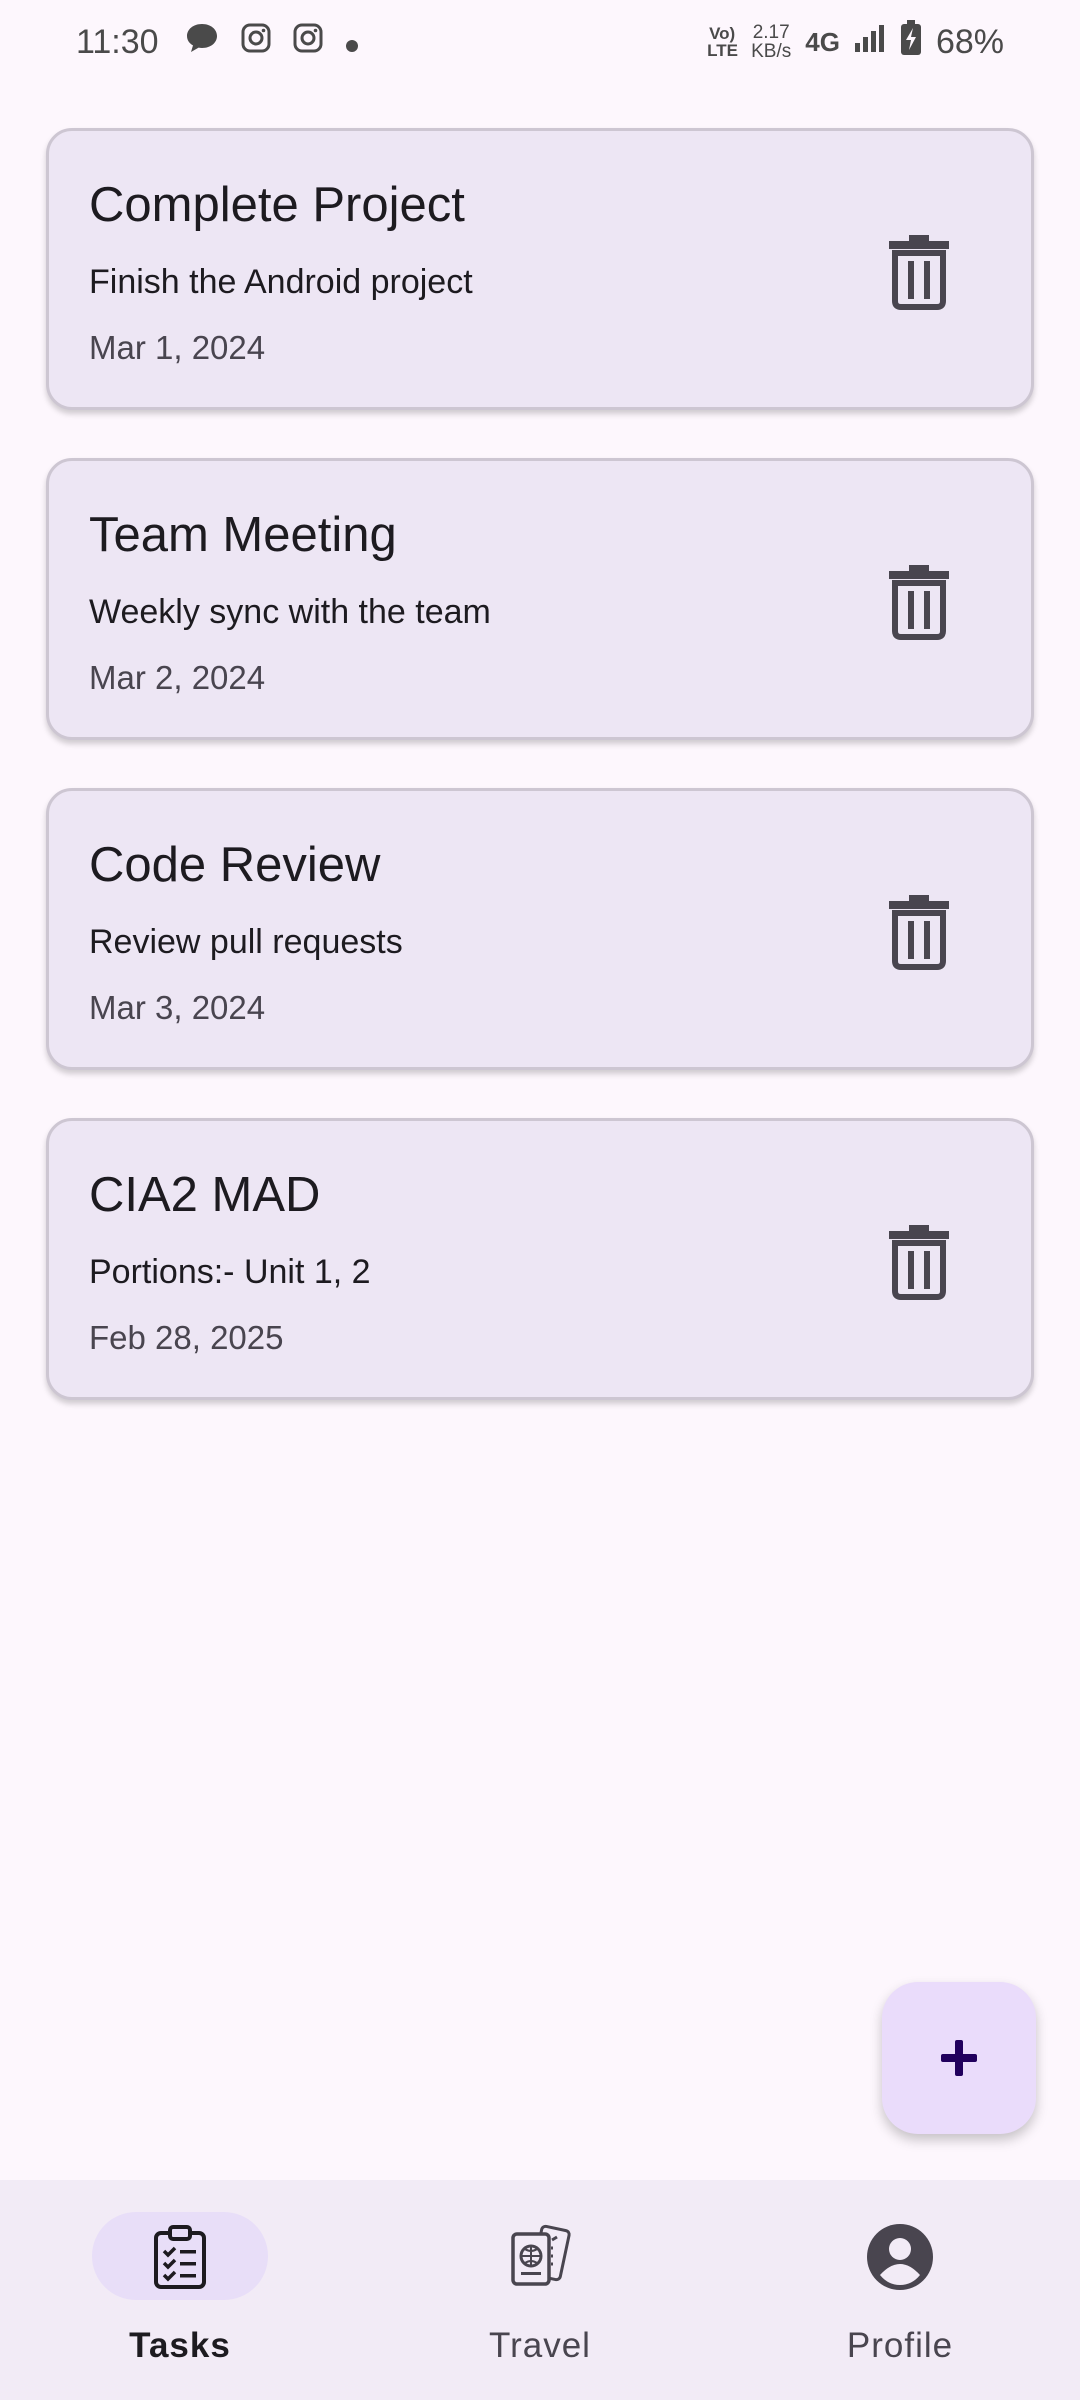 This screenshot has width=1080, height=2400. I want to click on battery-charging-icon, so click(911, 42).